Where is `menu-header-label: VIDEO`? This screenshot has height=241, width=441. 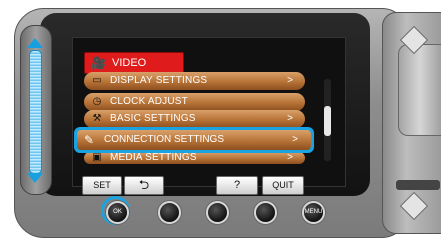
menu-header-label: VIDEO is located at coordinates (129, 63).